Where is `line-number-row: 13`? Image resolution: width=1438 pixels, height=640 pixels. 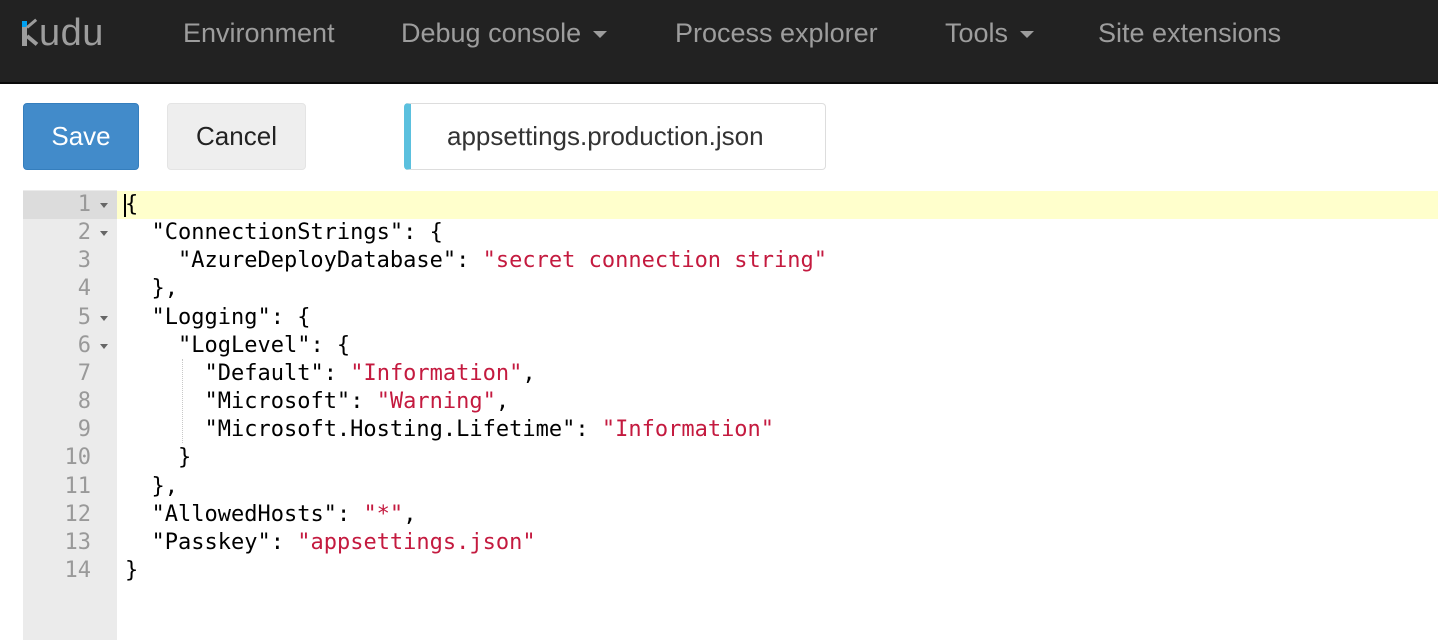 line-number-row: 13 is located at coordinates (70, 543).